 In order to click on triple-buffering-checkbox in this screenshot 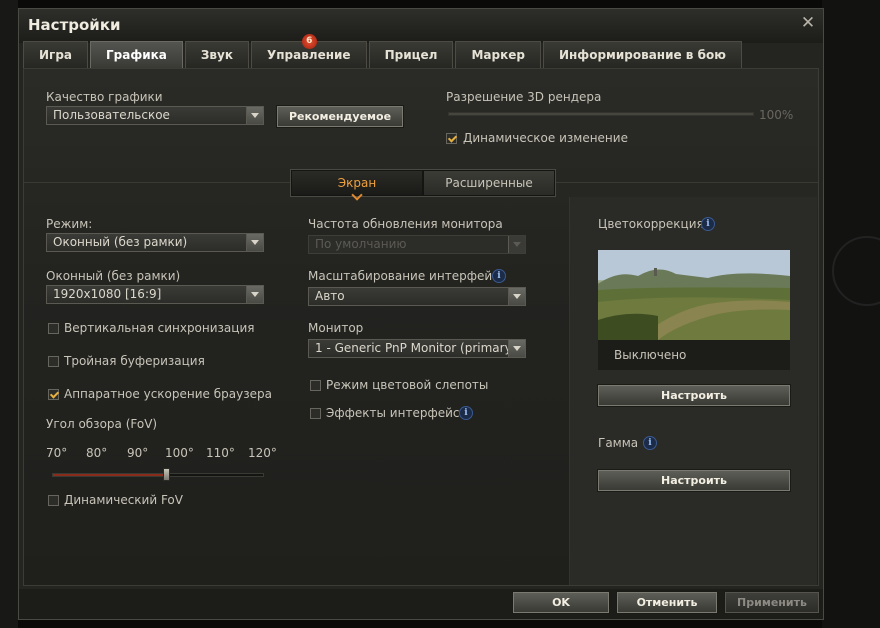, I will do `click(53, 361)`.